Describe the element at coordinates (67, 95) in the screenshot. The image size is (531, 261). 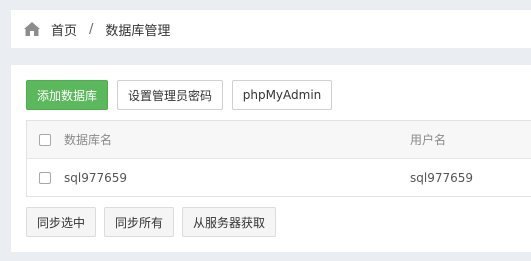
I see `add-database-button: 添加数据库` at that location.